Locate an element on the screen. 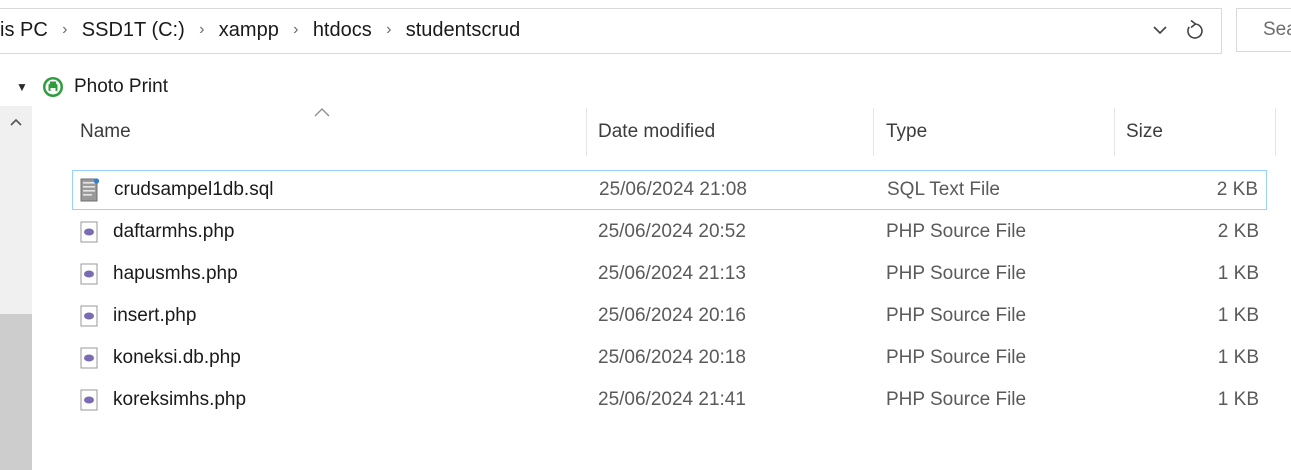  scrollbar-thumb is located at coordinates (16, 392).